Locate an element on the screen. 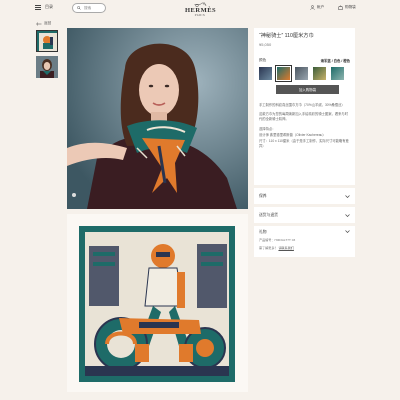  search-input: 搜索 is located at coordinates (89, 8).